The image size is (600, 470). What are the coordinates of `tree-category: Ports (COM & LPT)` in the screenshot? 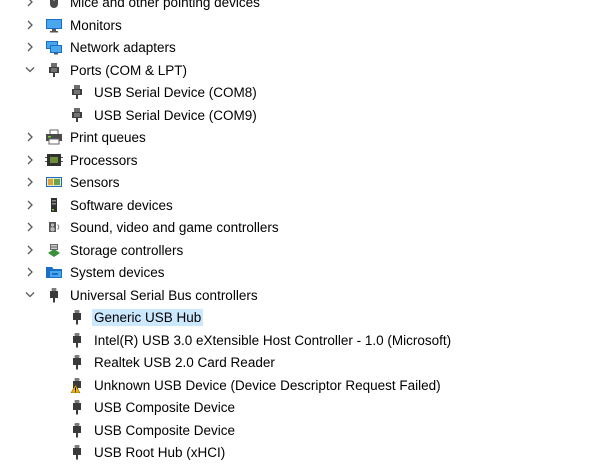 It's located at (300, 70).